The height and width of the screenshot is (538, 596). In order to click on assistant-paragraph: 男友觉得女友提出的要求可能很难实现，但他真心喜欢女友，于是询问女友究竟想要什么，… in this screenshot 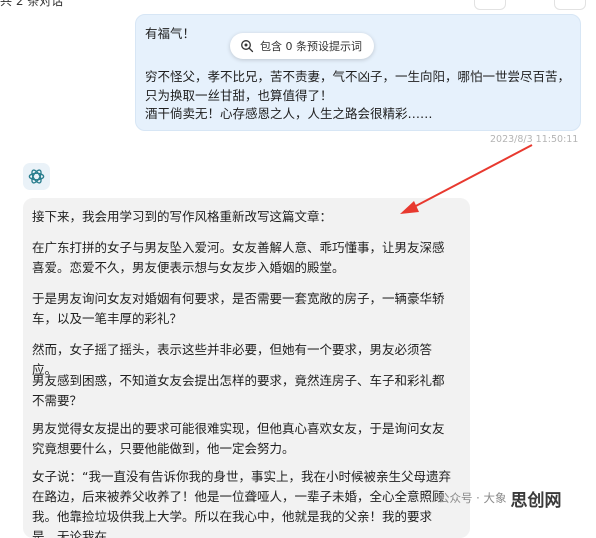, I will do `click(238, 438)`.